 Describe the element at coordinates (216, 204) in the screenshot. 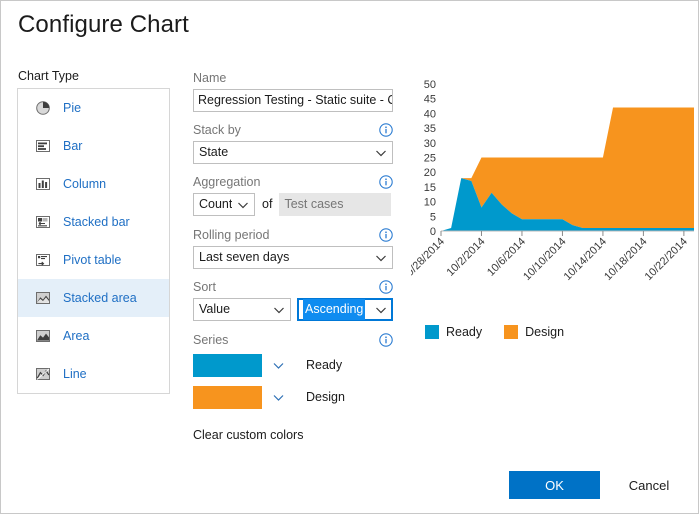

I see `aggregation-value: Count` at that location.